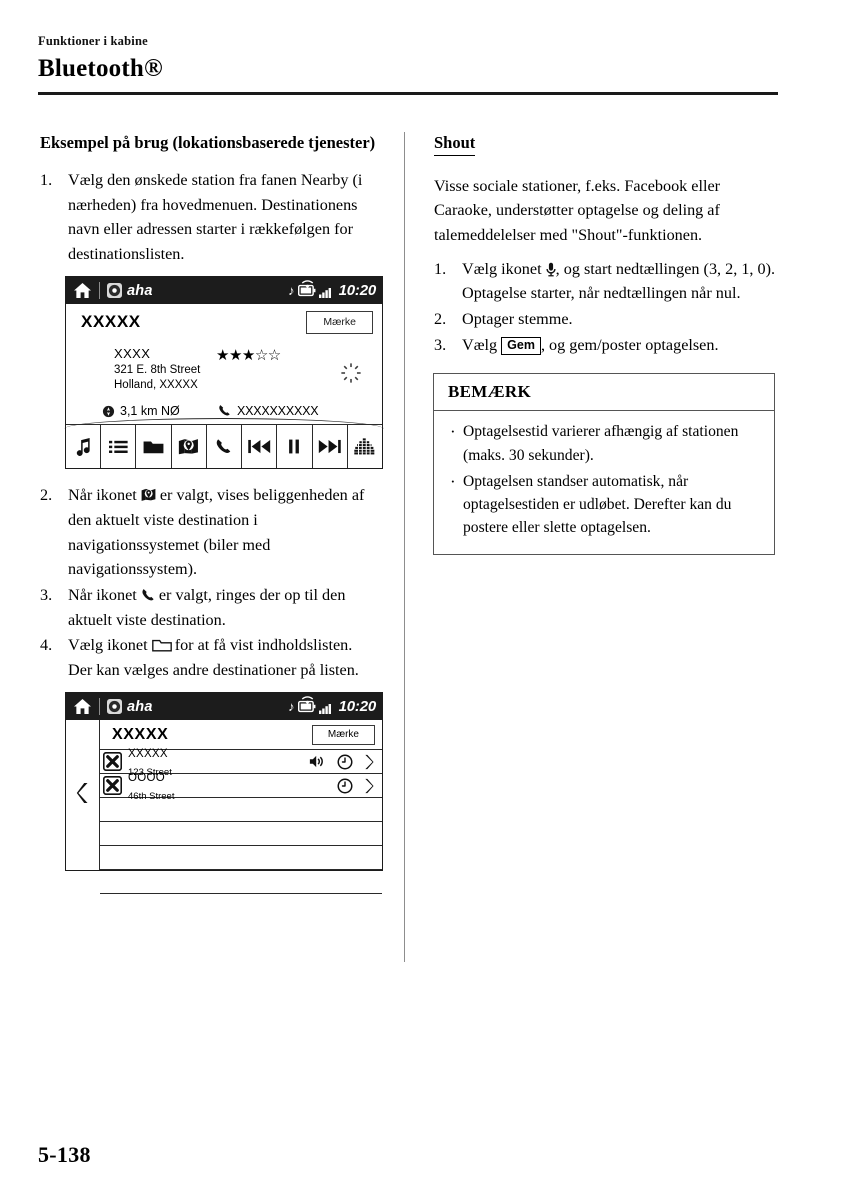  What do you see at coordinates (156, 384) in the screenshot?
I see `destination-address-line2: Holland, XXXXX` at bounding box center [156, 384].